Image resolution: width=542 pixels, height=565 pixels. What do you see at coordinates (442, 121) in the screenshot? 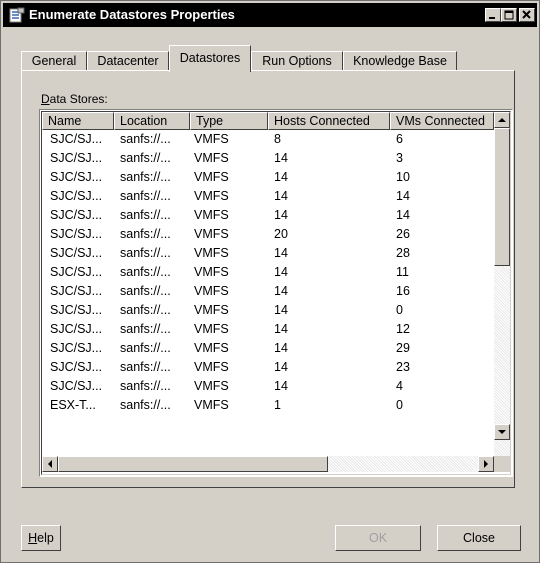
I see `column-header-vms-connected: VMs Connected` at bounding box center [442, 121].